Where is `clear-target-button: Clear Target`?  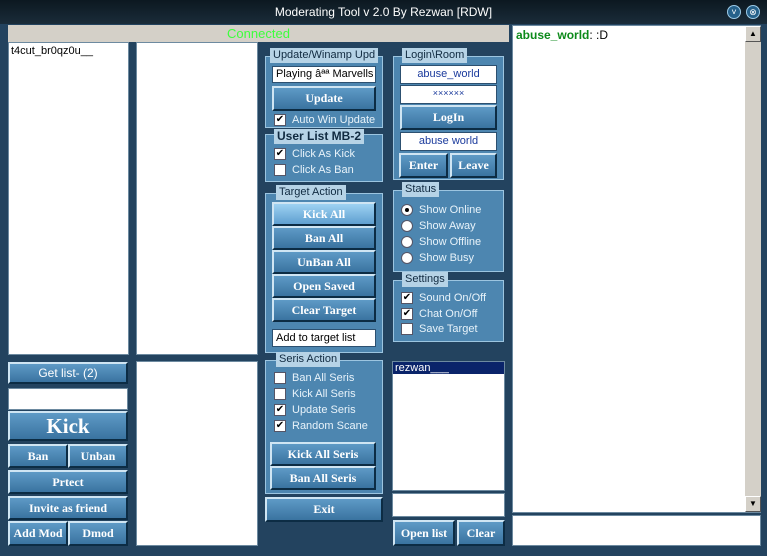
clear-target-button: Clear Target is located at coordinates (324, 310).